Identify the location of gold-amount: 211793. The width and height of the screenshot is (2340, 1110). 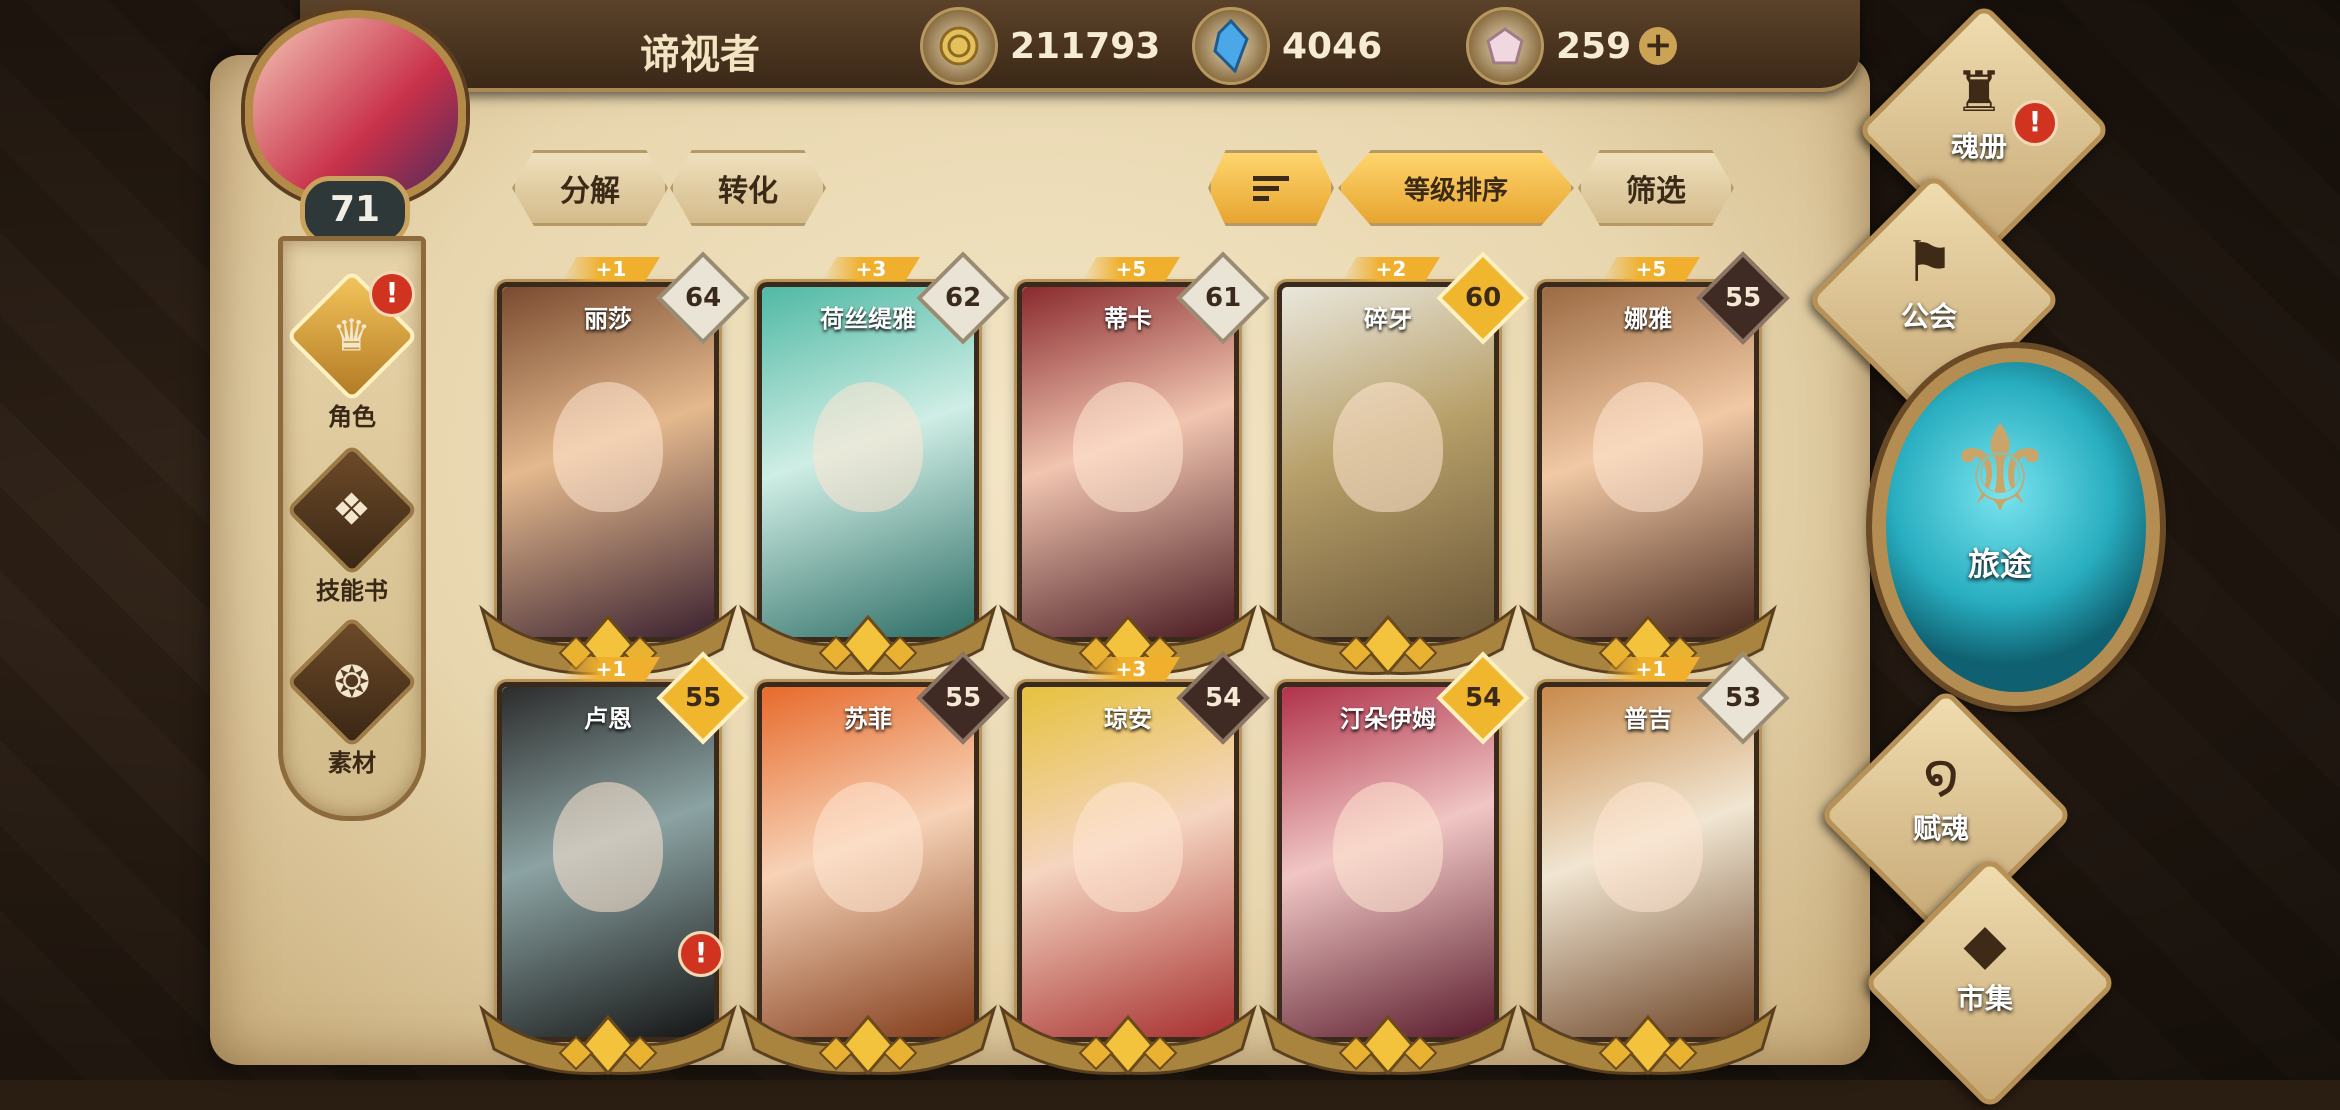
(1085, 46).